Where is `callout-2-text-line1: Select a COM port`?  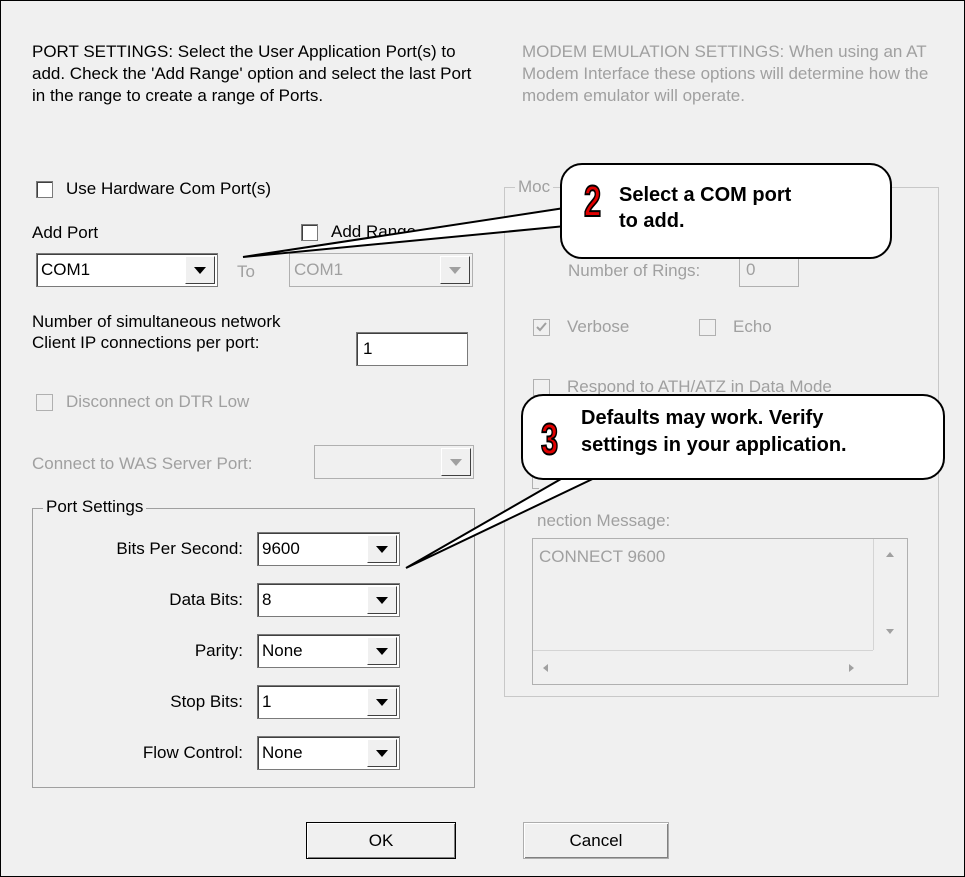 callout-2-text-line1: Select a COM port is located at coordinates (705, 195).